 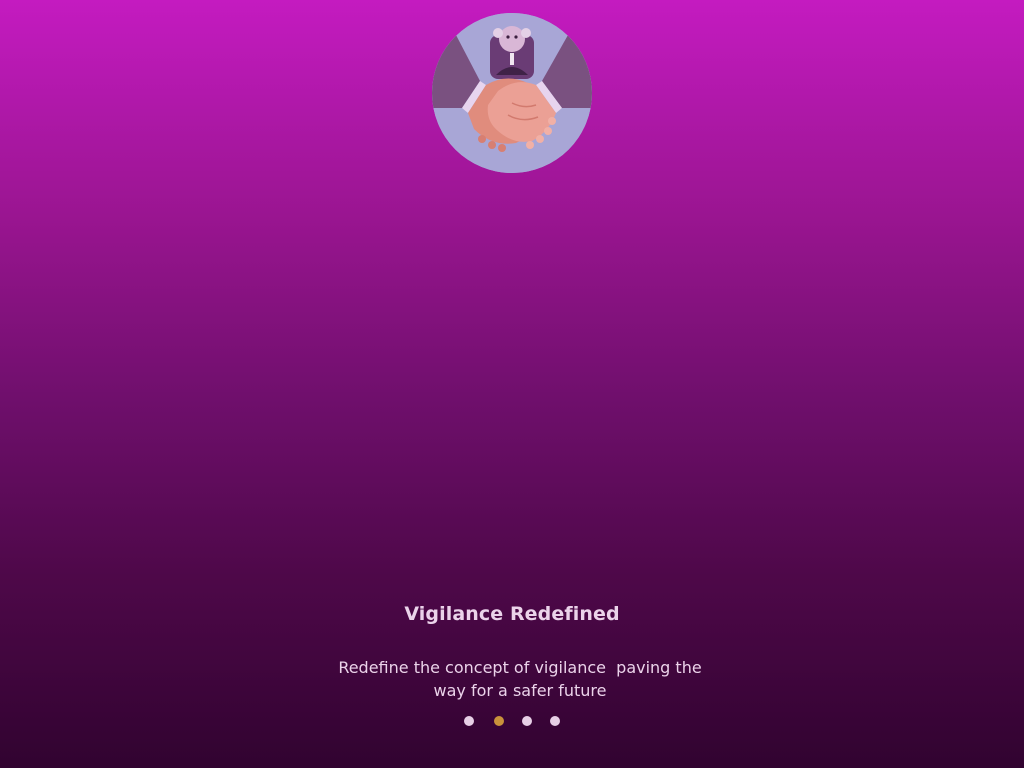 What do you see at coordinates (512, 721) in the screenshot?
I see `pagination-dots` at bounding box center [512, 721].